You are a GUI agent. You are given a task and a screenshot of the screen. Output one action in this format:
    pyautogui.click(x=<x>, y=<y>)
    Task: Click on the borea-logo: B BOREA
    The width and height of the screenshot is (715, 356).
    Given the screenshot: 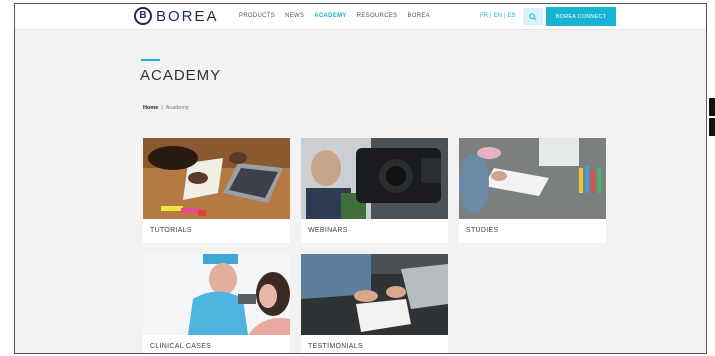 What is the action you would take?
    pyautogui.click(x=176, y=16)
    